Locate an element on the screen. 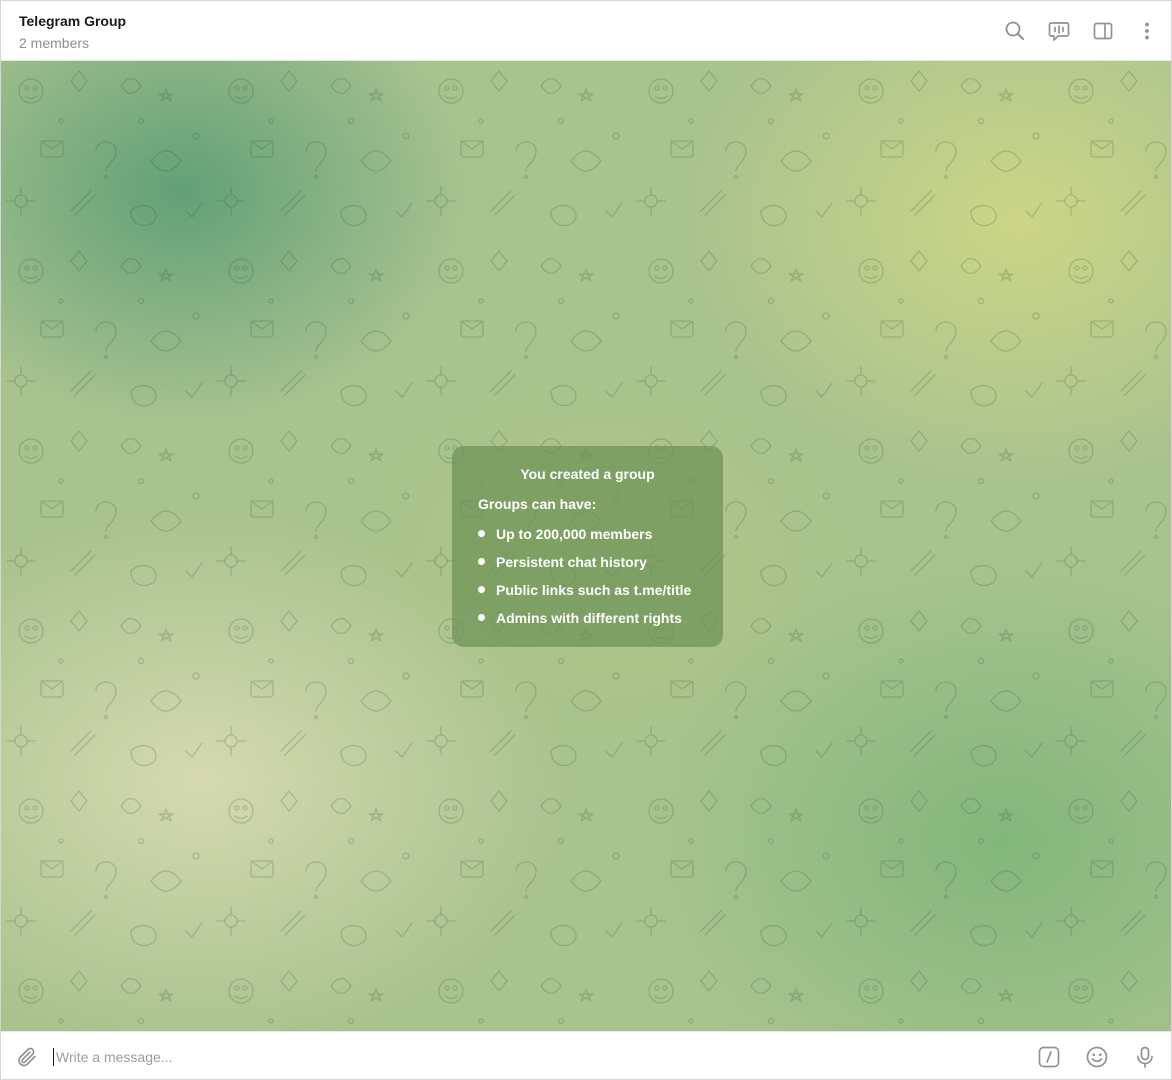 The image size is (1172, 1080). list-item: Up to 200,000 members is located at coordinates (589, 534).